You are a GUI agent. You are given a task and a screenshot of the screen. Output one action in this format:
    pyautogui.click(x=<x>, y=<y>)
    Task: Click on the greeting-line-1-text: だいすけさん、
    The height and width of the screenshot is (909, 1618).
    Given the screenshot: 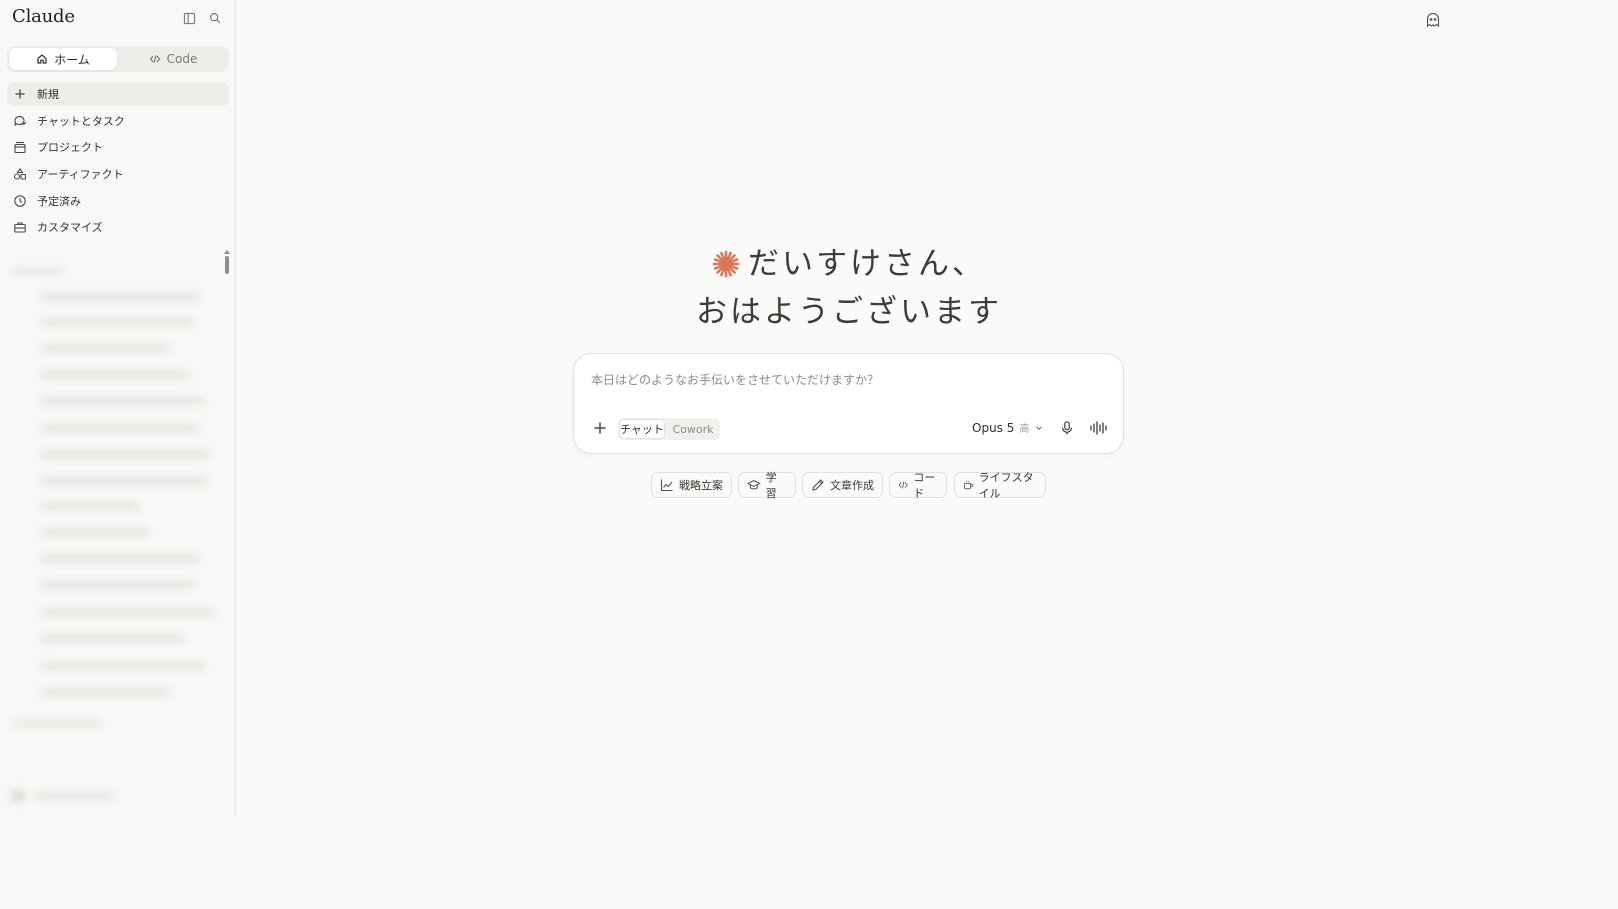 What is the action you would take?
    pyautogui.click(x=867, y=264)
    